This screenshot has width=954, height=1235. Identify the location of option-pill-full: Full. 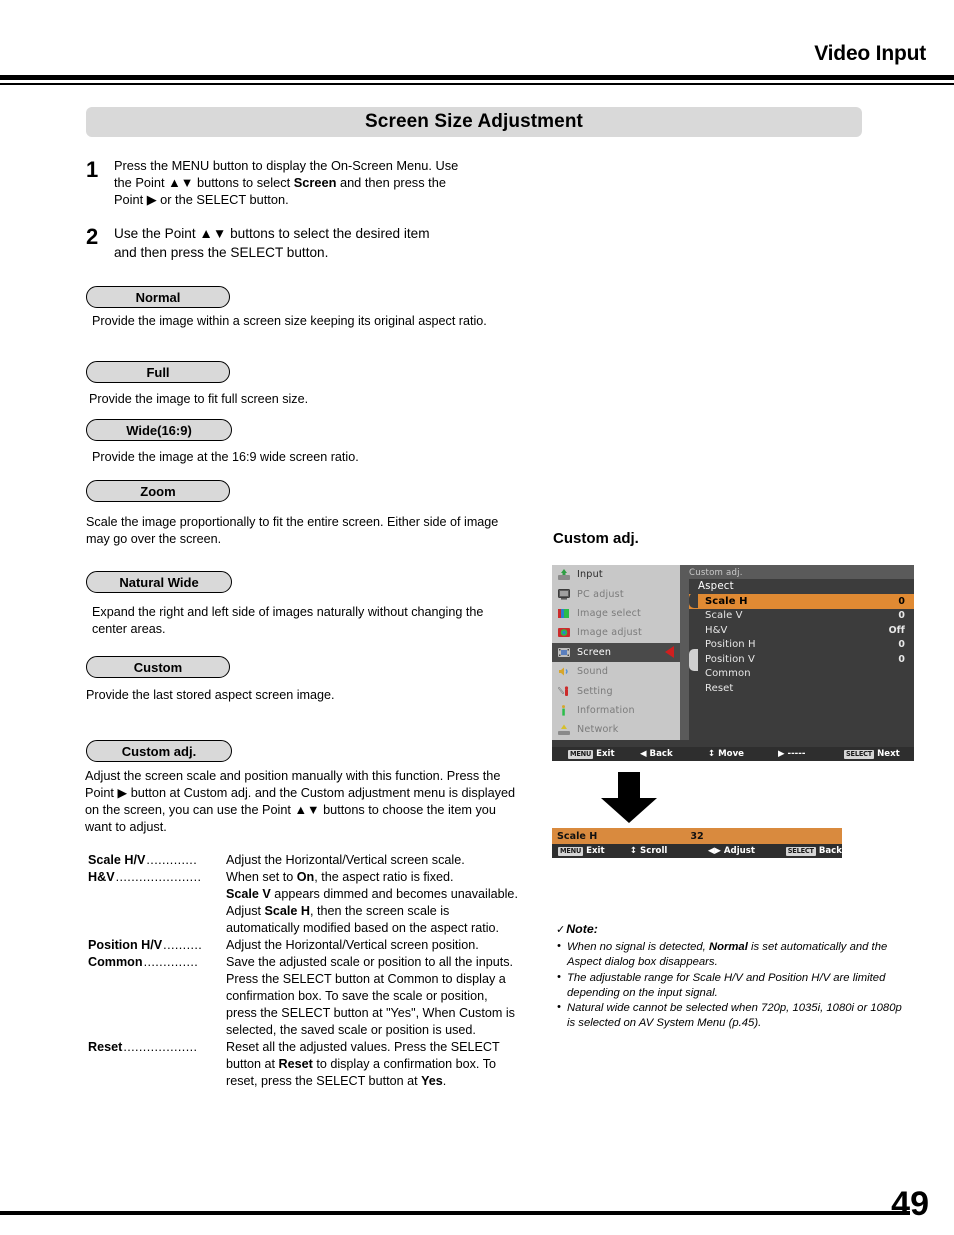
(158, 372).